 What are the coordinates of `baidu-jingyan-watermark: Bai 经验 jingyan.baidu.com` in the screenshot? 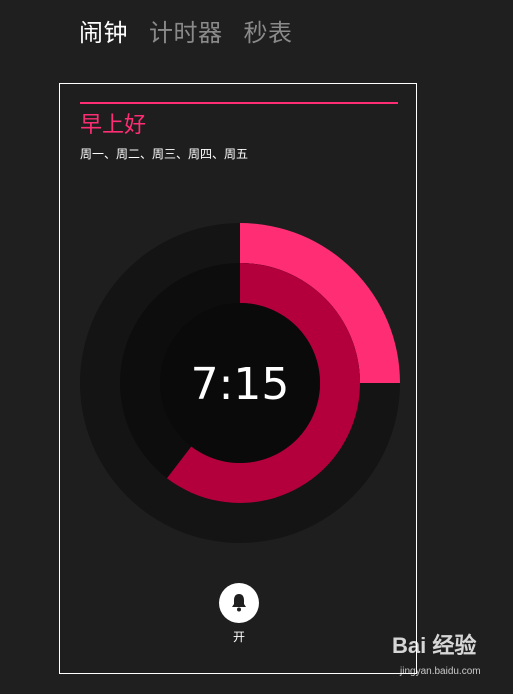 It's located at (451, 661).